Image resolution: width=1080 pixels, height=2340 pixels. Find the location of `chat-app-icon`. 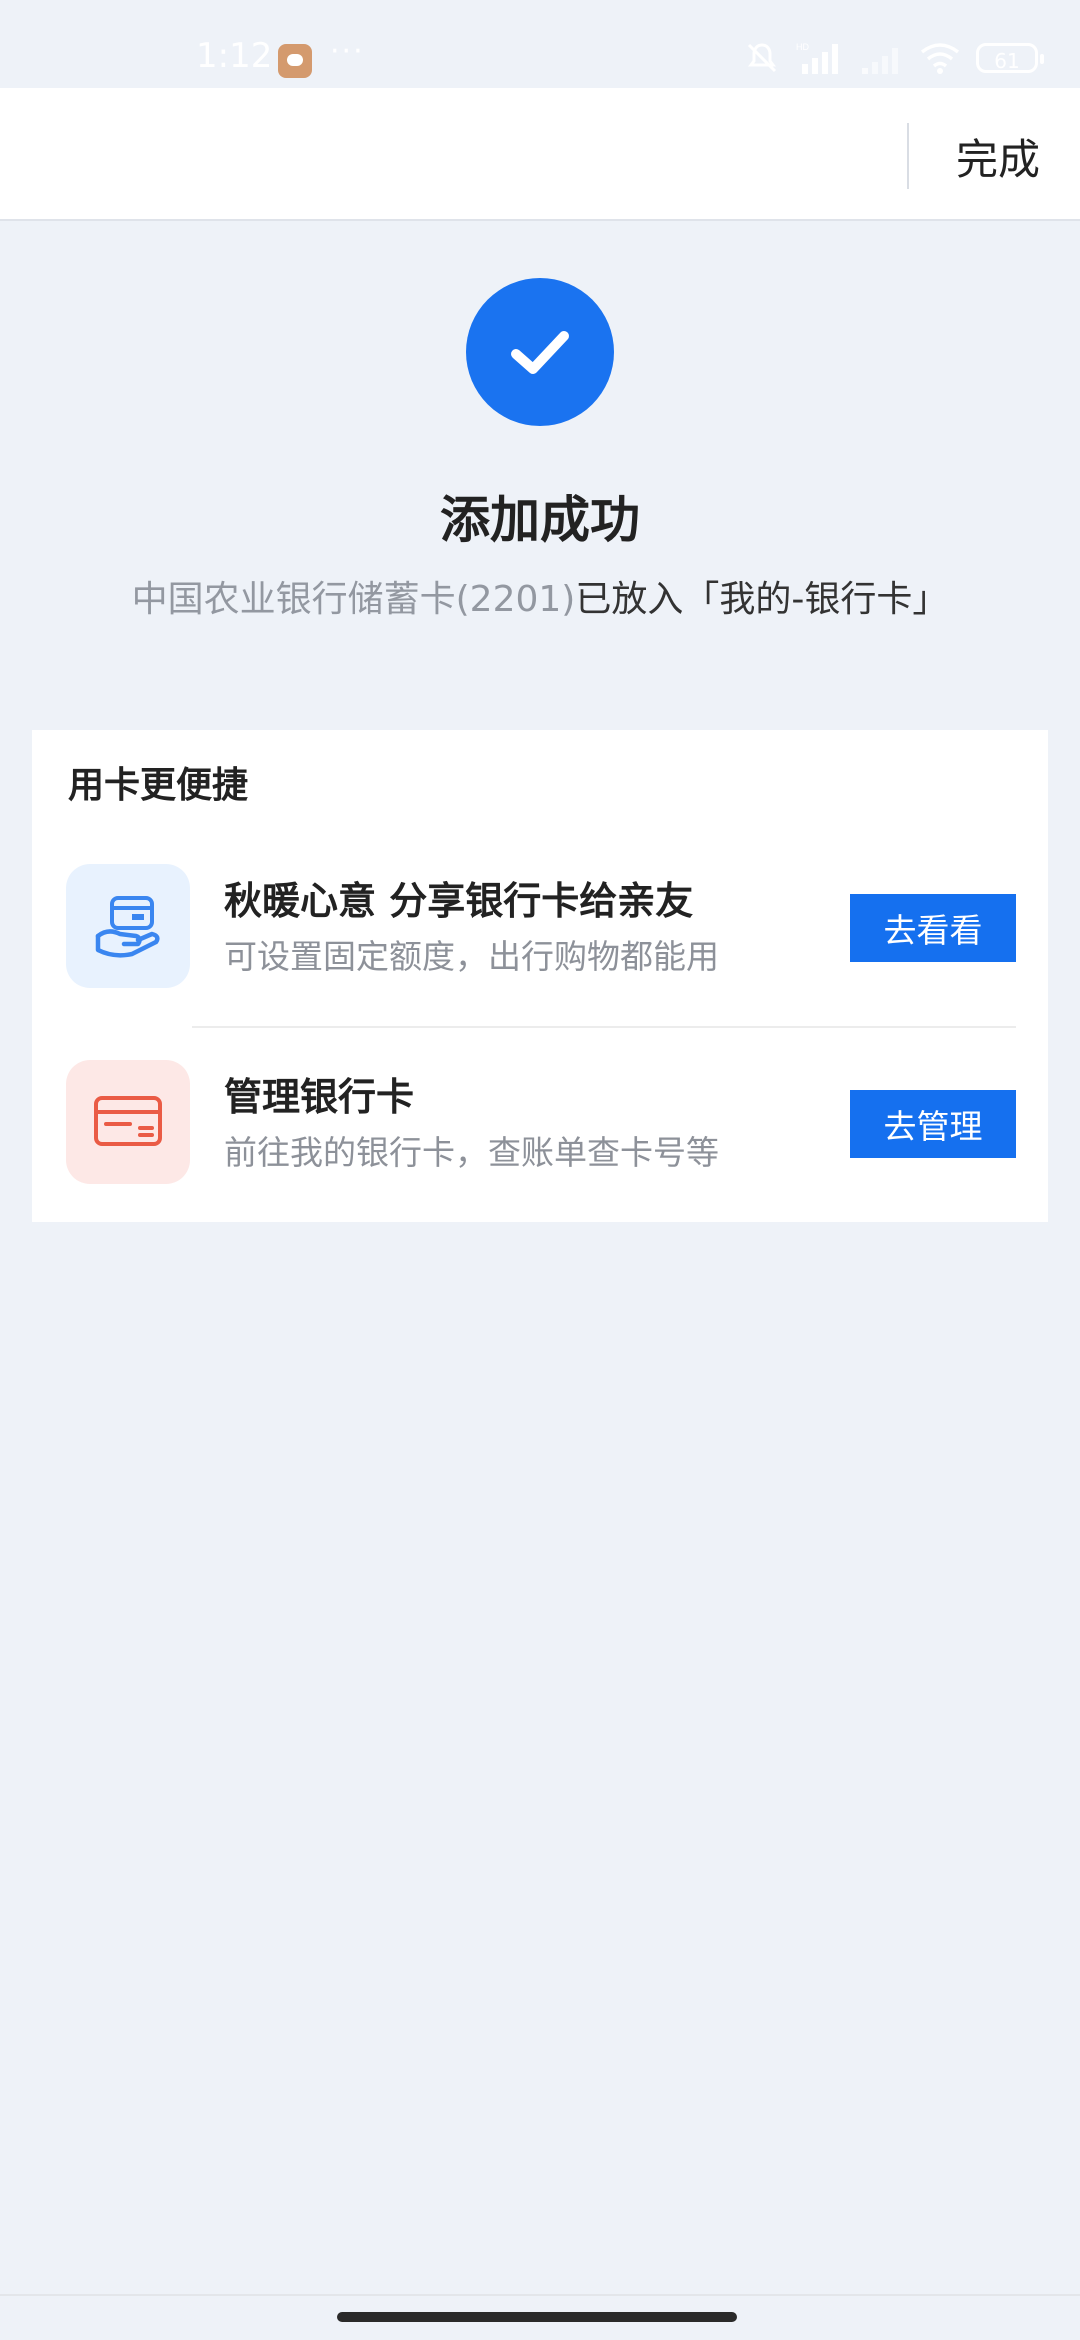

chat-app-icon is located at coordinates (295, 61).